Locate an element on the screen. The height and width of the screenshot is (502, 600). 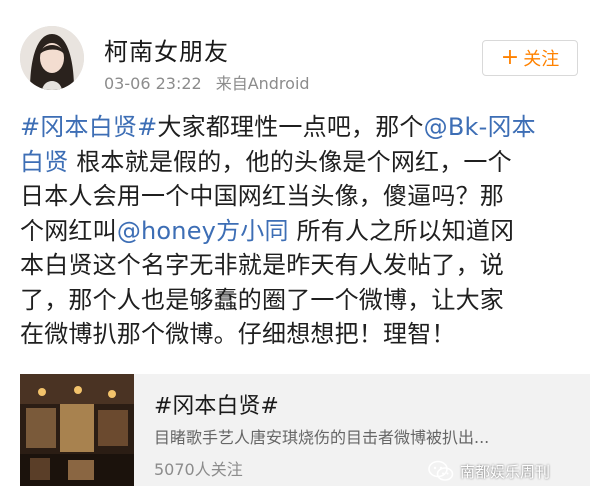
wechat-icon is located at coordinates (441, 470).